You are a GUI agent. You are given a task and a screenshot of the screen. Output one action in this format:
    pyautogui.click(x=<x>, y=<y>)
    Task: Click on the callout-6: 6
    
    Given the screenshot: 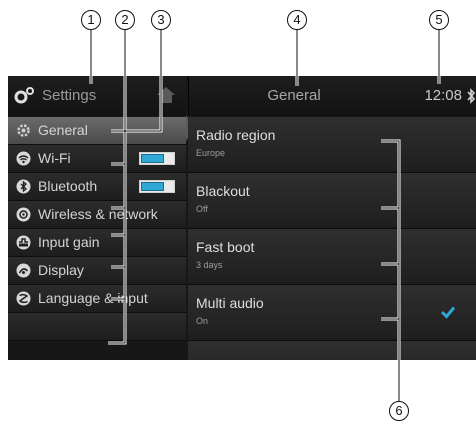 What is the action you would take?
    pyautogui.click(x=399, y=411)
    